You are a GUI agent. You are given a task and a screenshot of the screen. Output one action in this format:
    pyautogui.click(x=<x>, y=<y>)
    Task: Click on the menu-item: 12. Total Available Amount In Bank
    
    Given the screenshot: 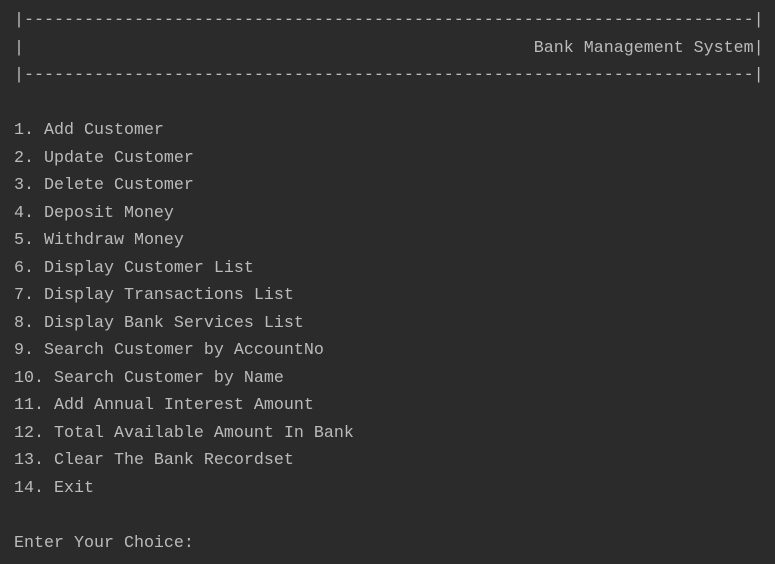 What is the action you would take?
    pyautogui.click(x=184, y=433)
    